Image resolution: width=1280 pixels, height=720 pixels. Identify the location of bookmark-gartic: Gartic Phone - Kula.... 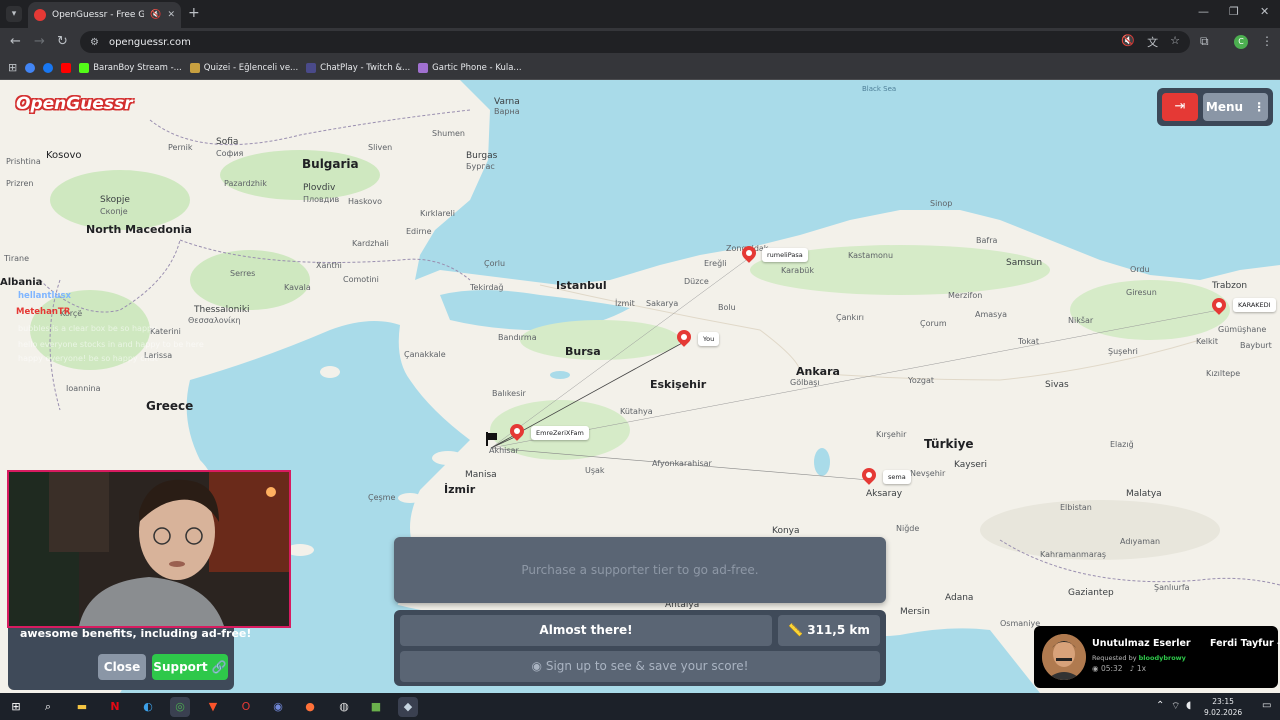
(470, 67).